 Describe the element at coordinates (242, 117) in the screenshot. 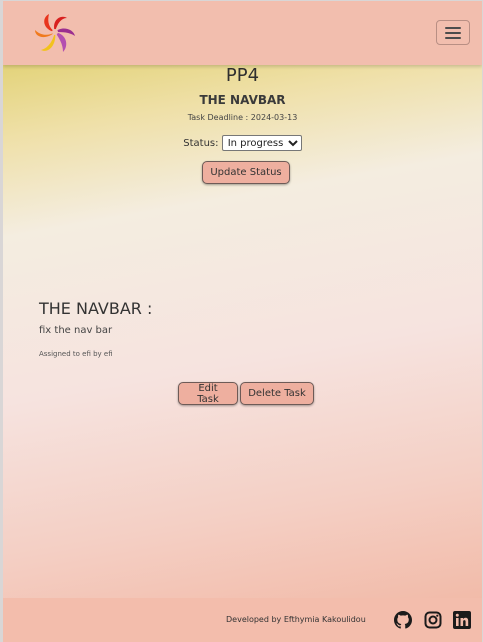

I see `task-deadline: Task Deadline : 2024-03-13` at that location.